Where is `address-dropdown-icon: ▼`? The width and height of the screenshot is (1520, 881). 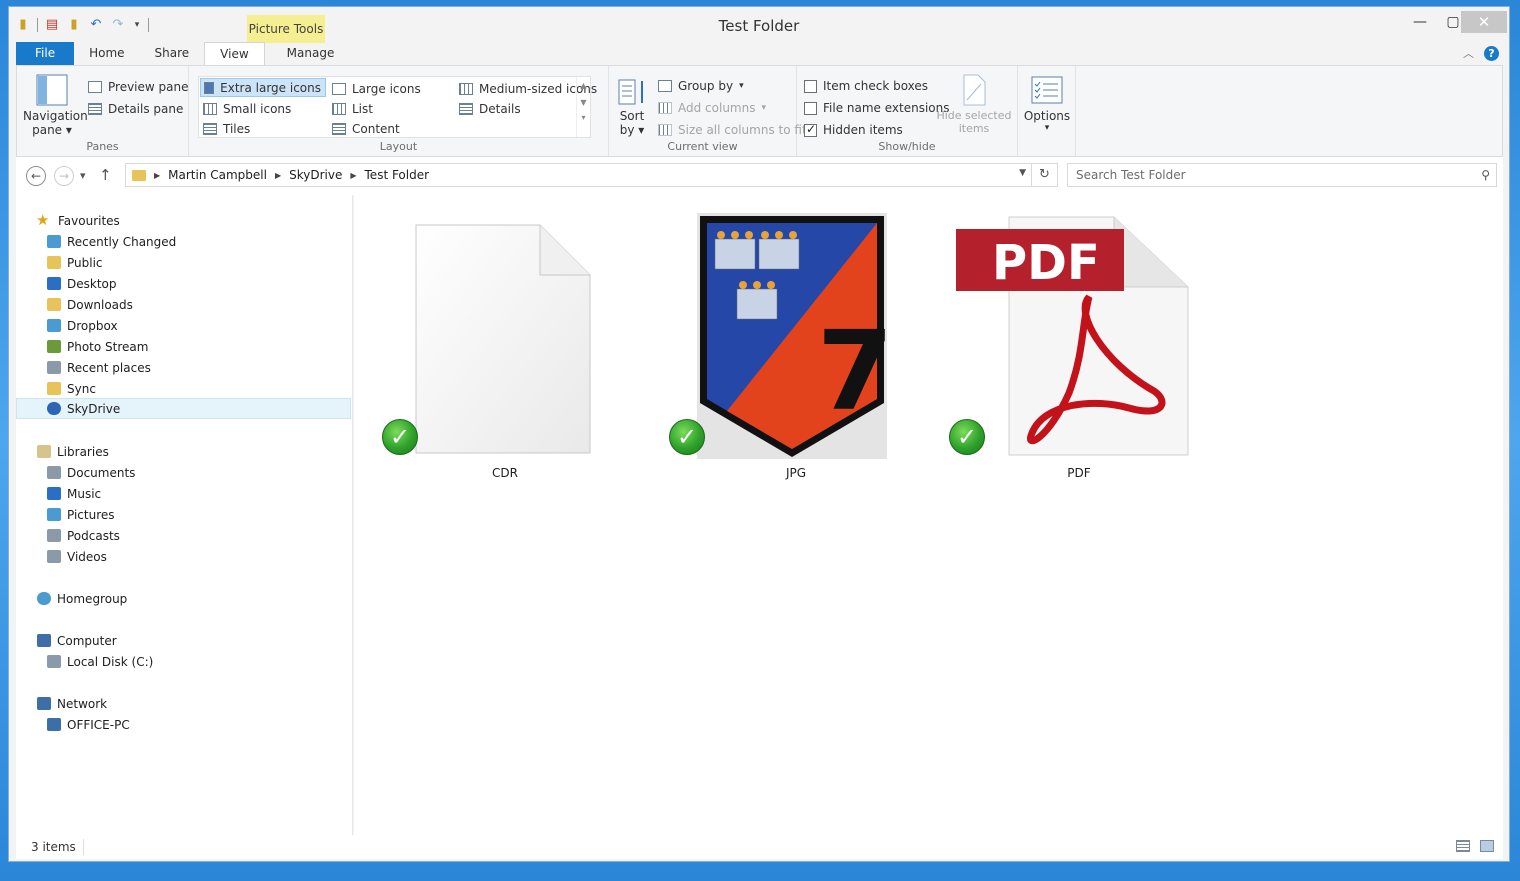
address-dropdown-icon: ▼ is located at coordinates (1022, 173).